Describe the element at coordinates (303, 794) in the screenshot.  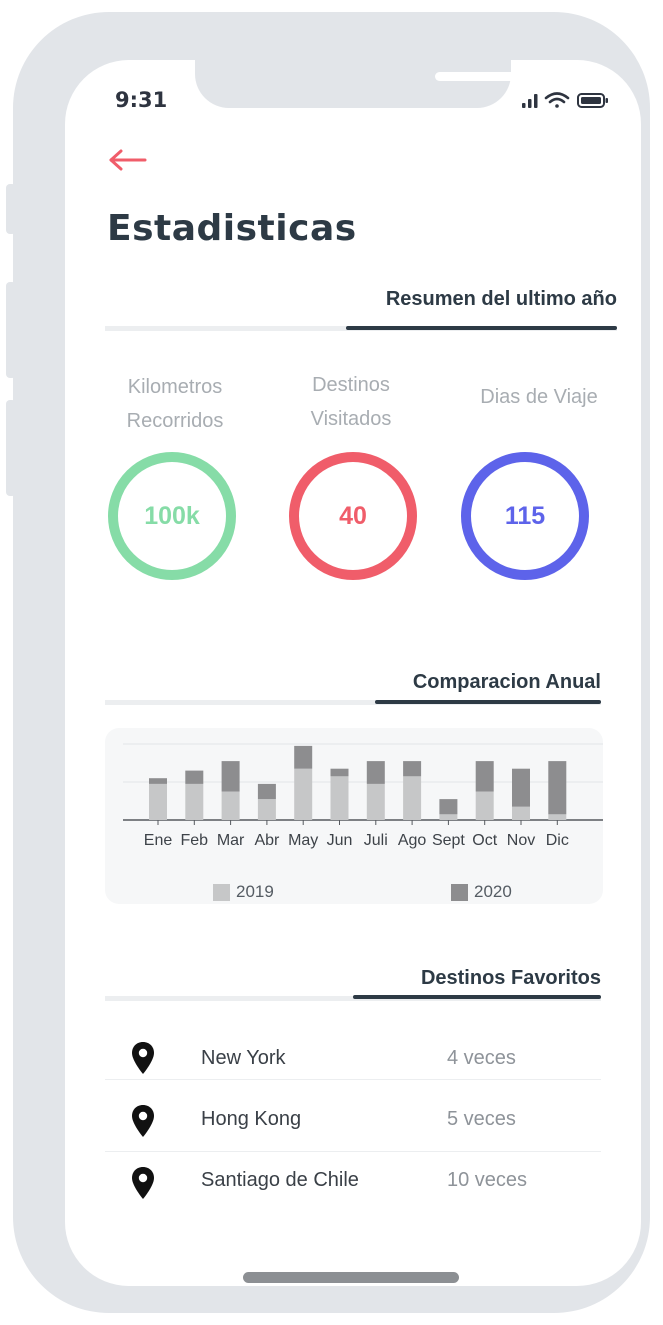
I see `bar-2019-May` at that location.